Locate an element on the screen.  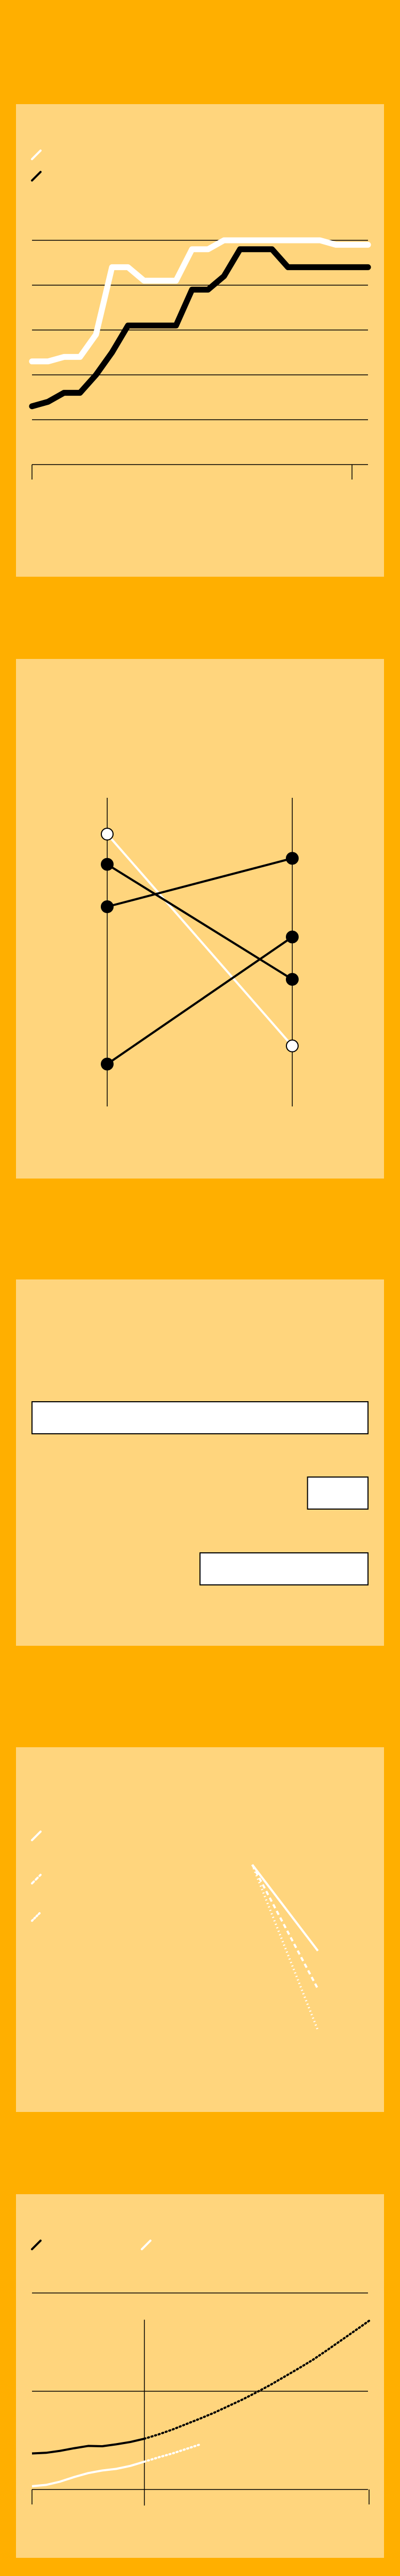
projection-lines-panel is located at coordinates (200, 1930).